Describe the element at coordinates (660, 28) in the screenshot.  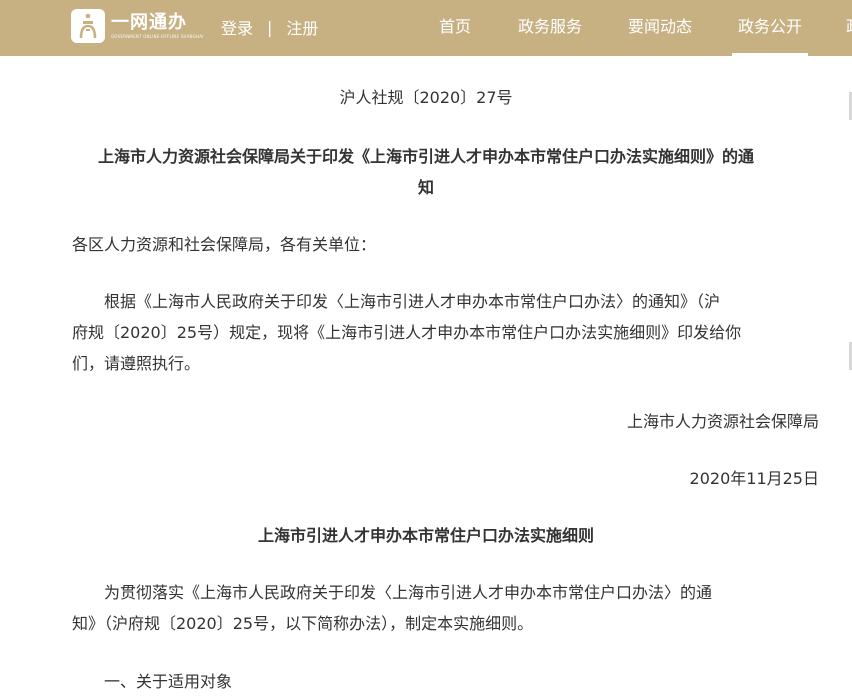
I see `nav-item-news: 要闻动态` at that location.